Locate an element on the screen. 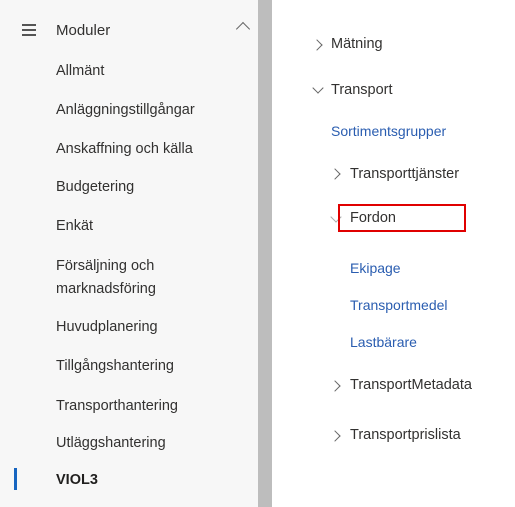 Image resolution: width=515 pixels, height=507 pixels. active-indicator is located at coordinates (15, 479).